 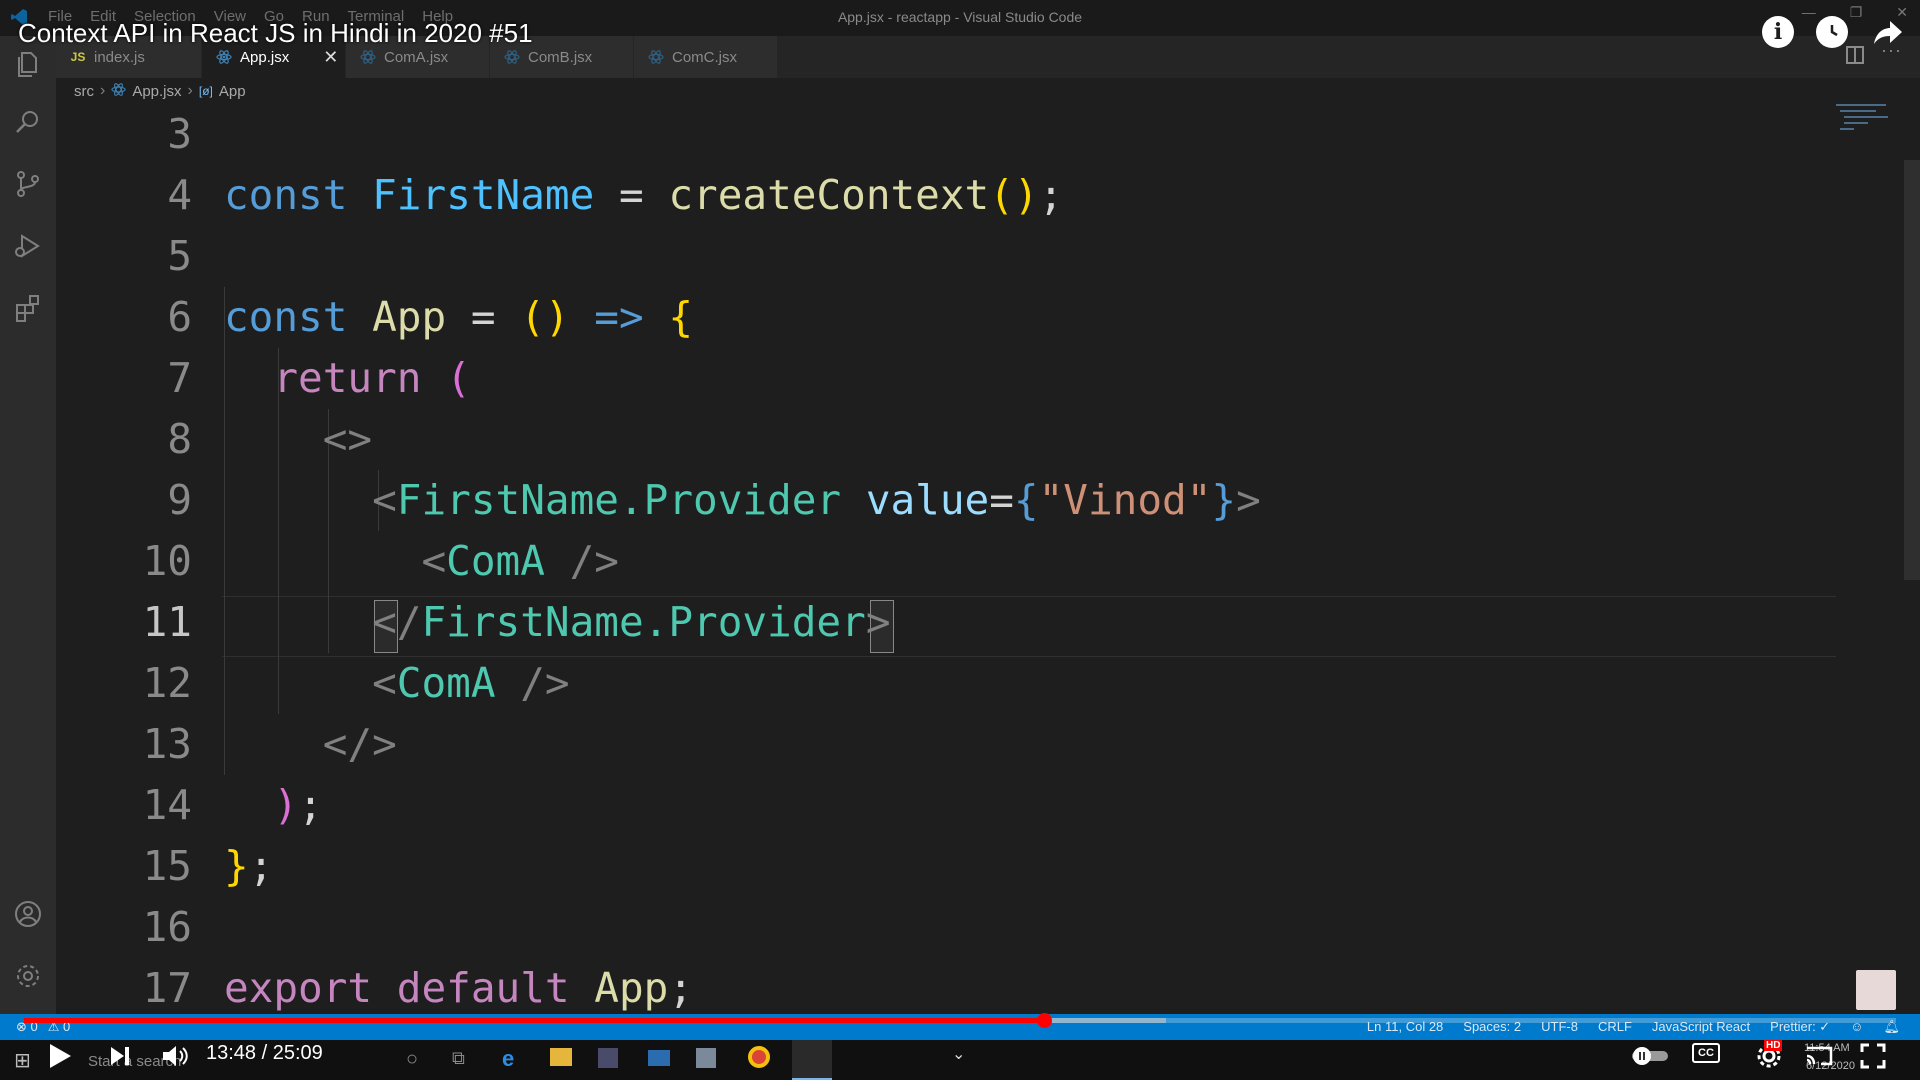 I want to click on breadcrumb-src: src, so click(x=84, y=91).